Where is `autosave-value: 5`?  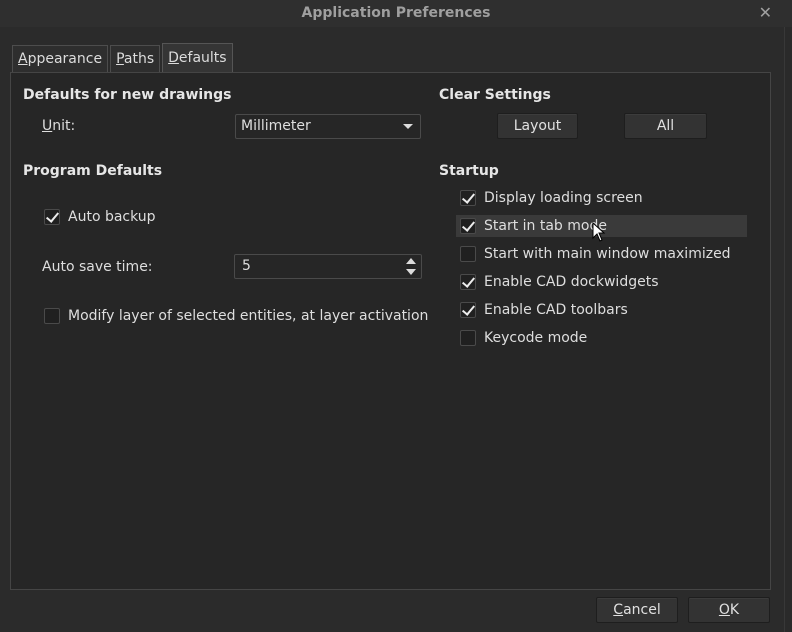
autosave-value: 5 is located at coordinates (246, 266).